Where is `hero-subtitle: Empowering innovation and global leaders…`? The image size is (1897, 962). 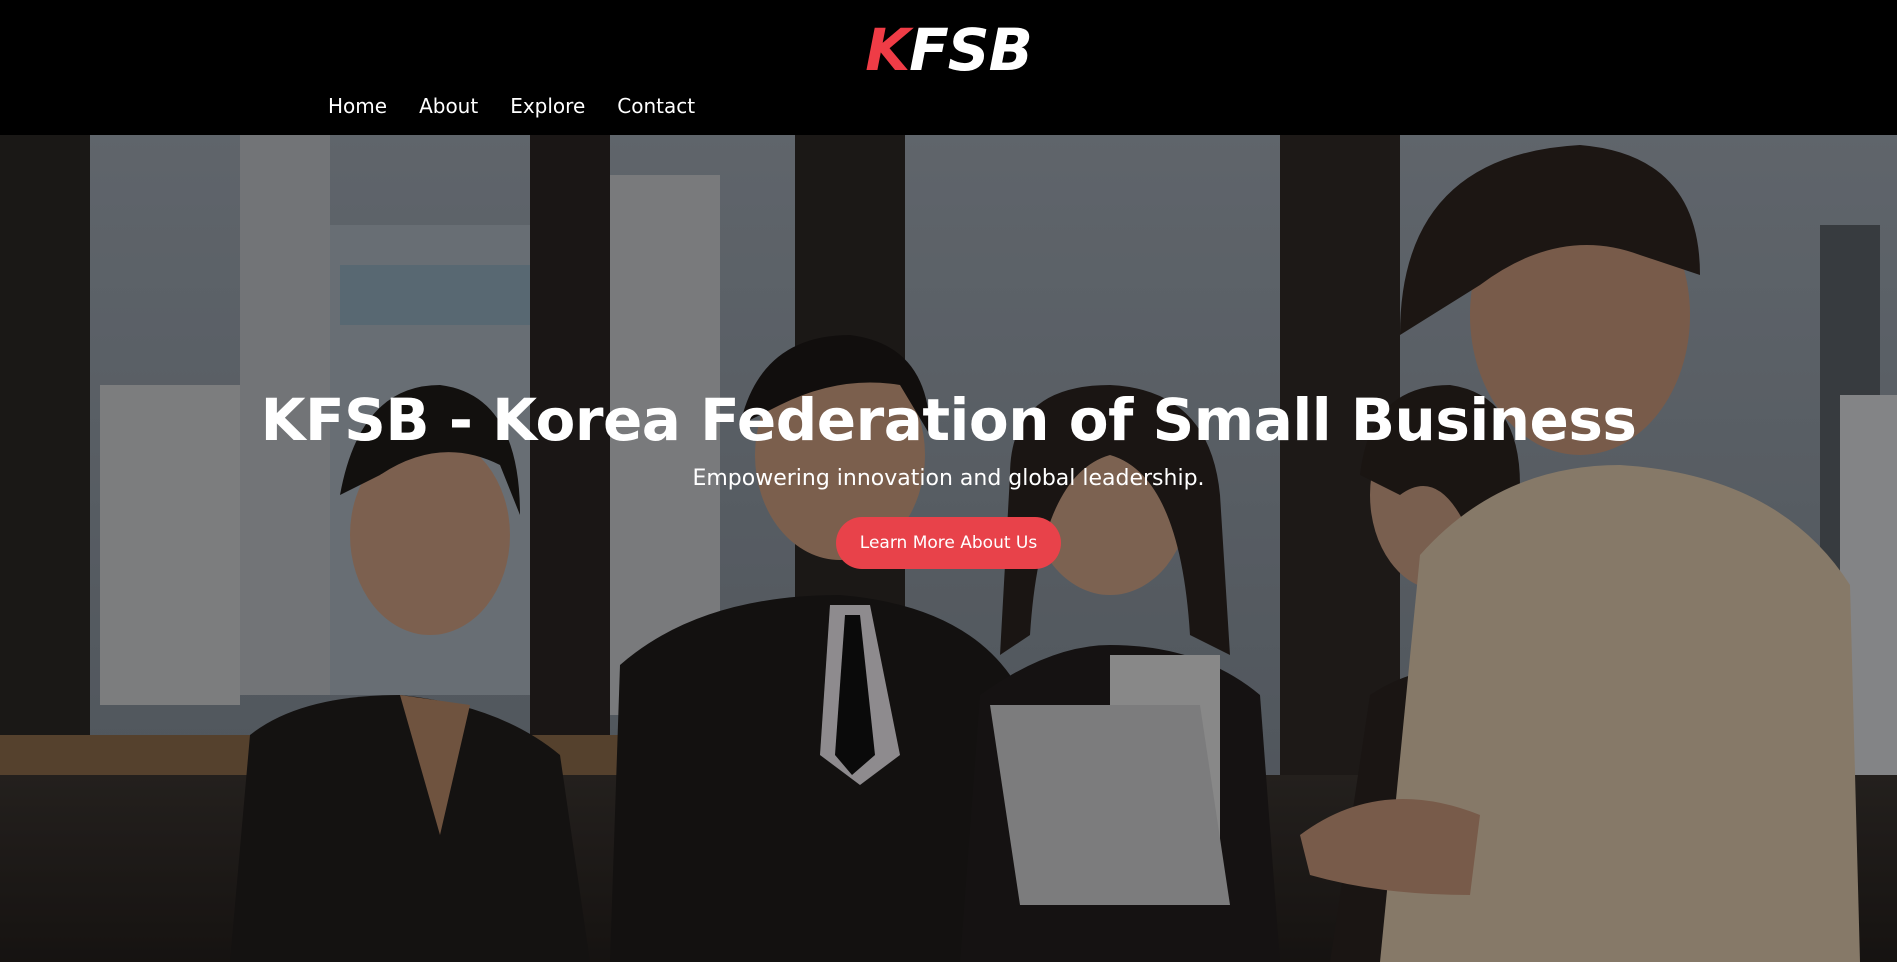 hero-subtitle: Empowering innovation and global leaders… is located at coordinates (948, 478).